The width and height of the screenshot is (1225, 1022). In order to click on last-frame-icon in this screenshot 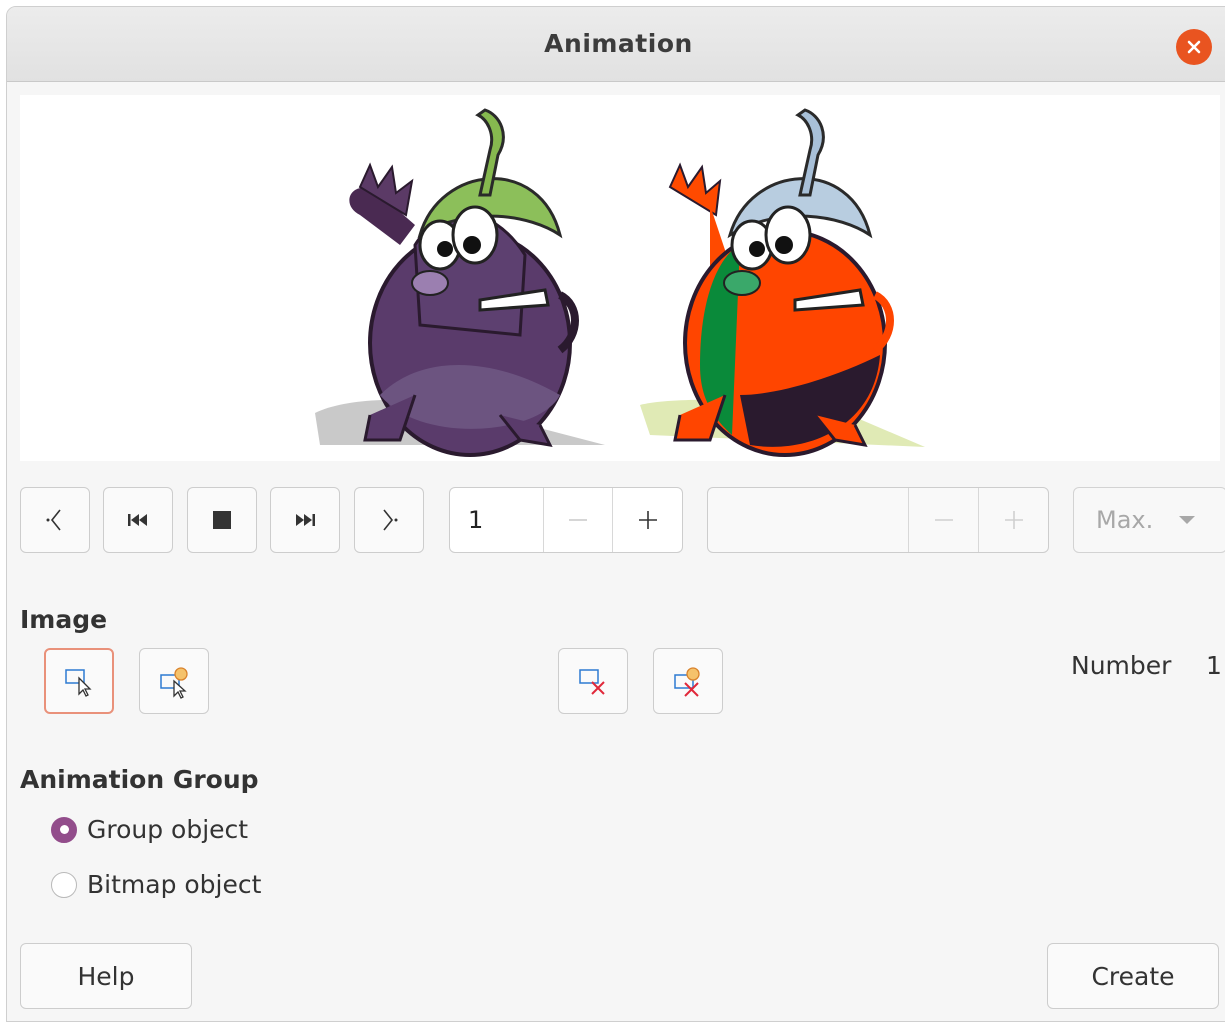, I will do `click(390, 520)`.